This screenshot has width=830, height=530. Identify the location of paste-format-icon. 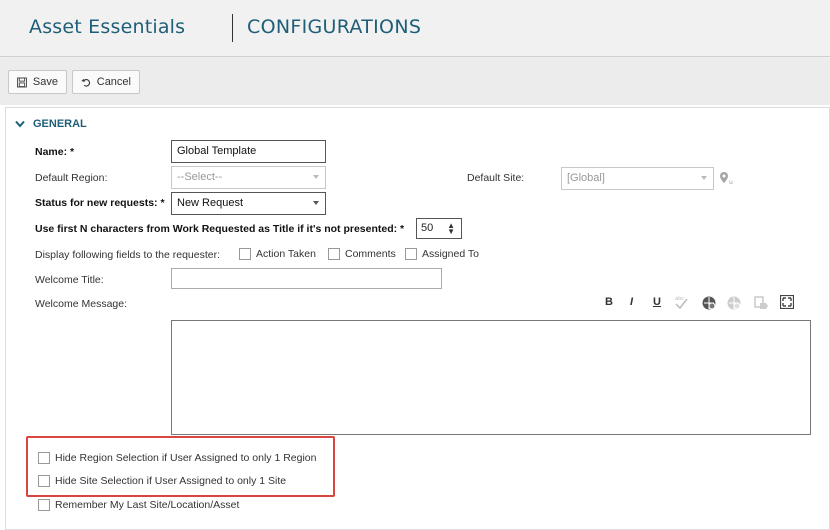
(761, 303).